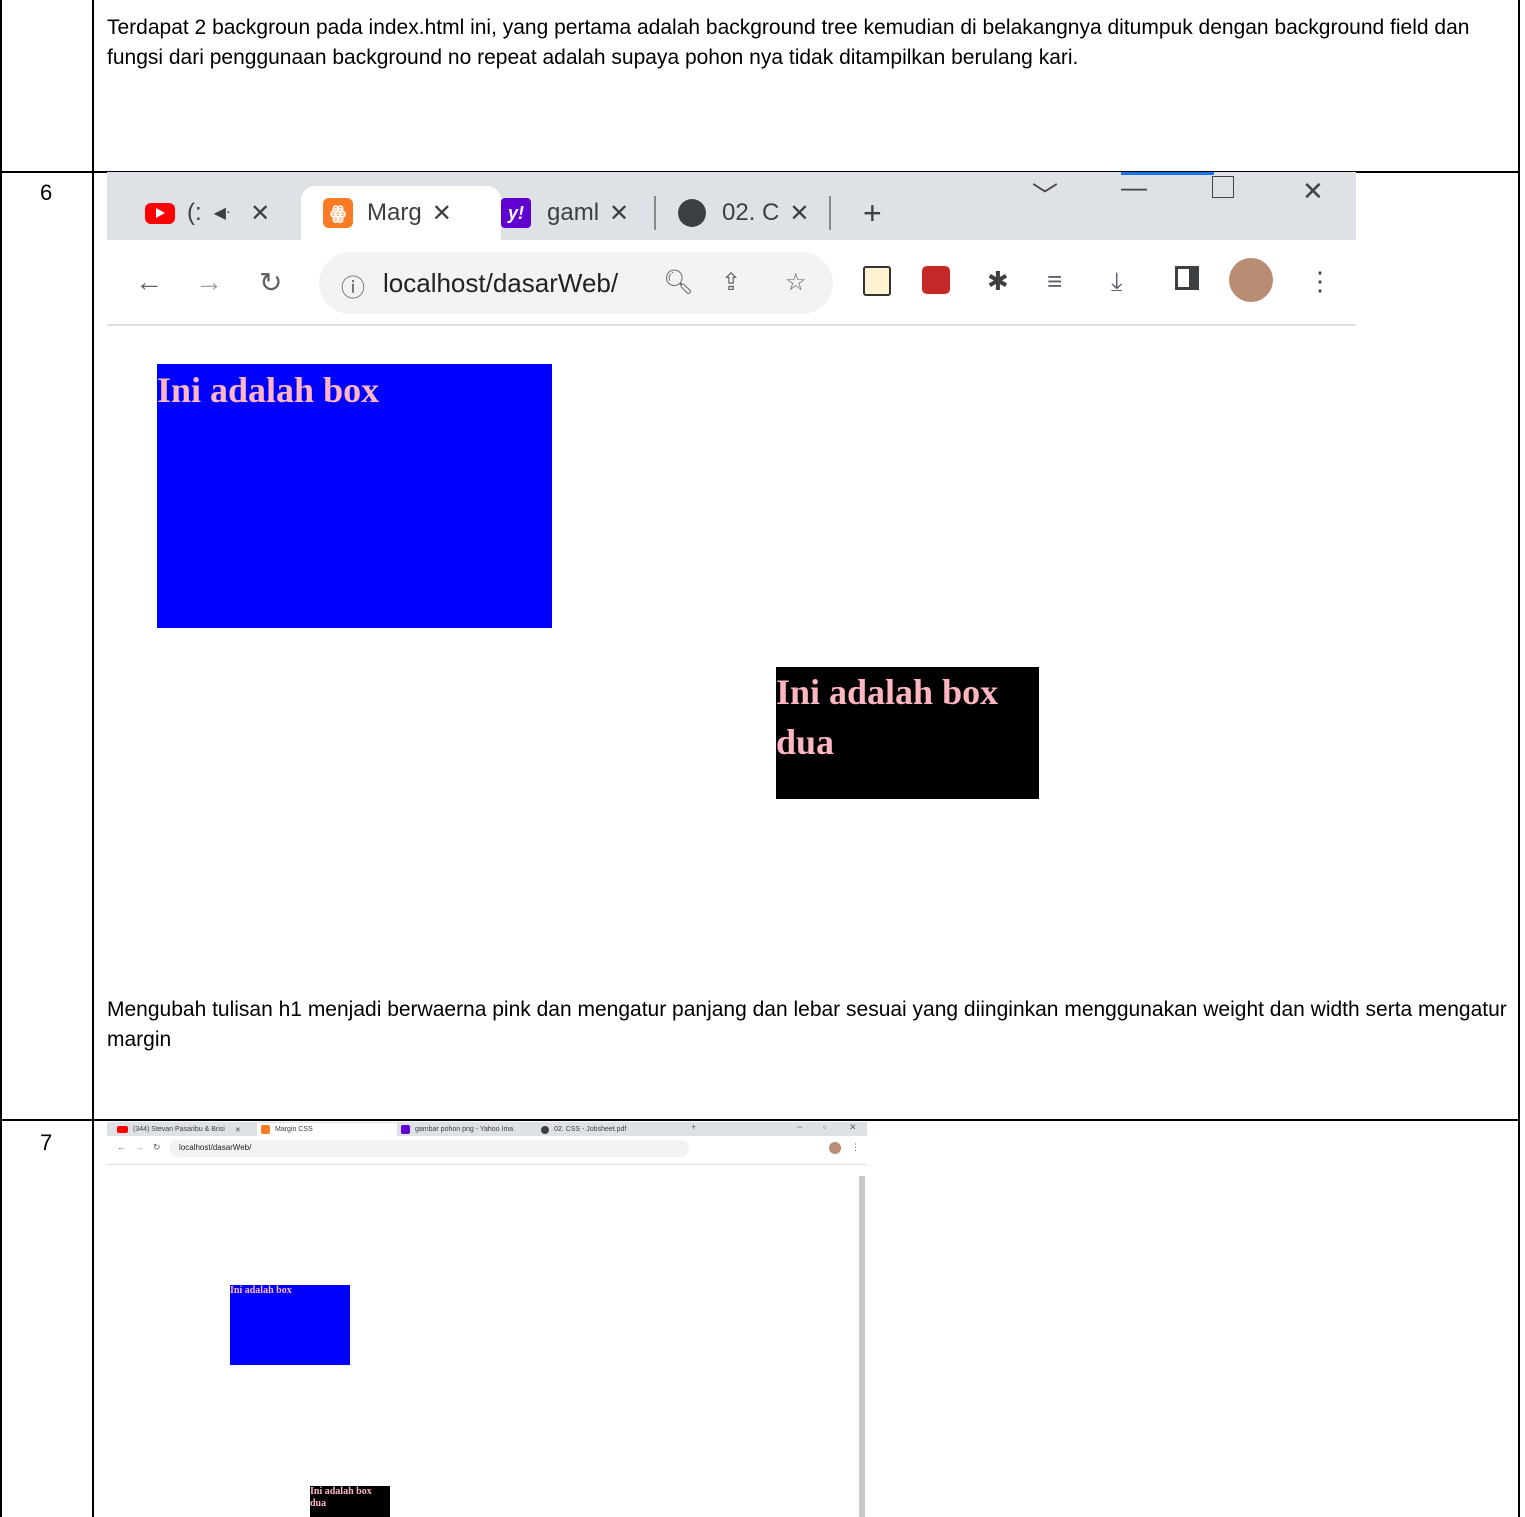 This screenshot has height=1517, width=1525. Describe the element at coordinates (1117, 282) in the screenshot. I see `download-icon: ⤓` at that location.